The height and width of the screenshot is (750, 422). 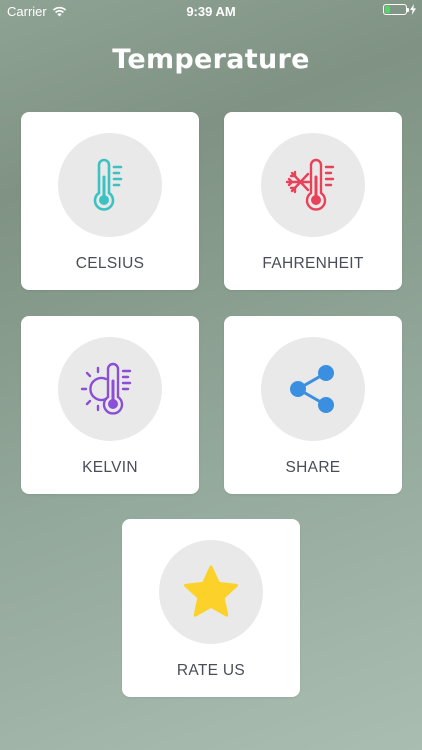 I want to click on rate-icon-circle, so click(x=211, y=592).